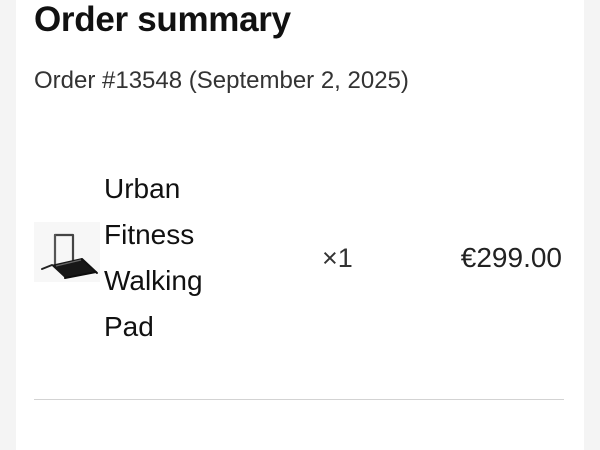  I want to click on order-number-date: Order #13548 (September 2, 2025), so click(221, 80).